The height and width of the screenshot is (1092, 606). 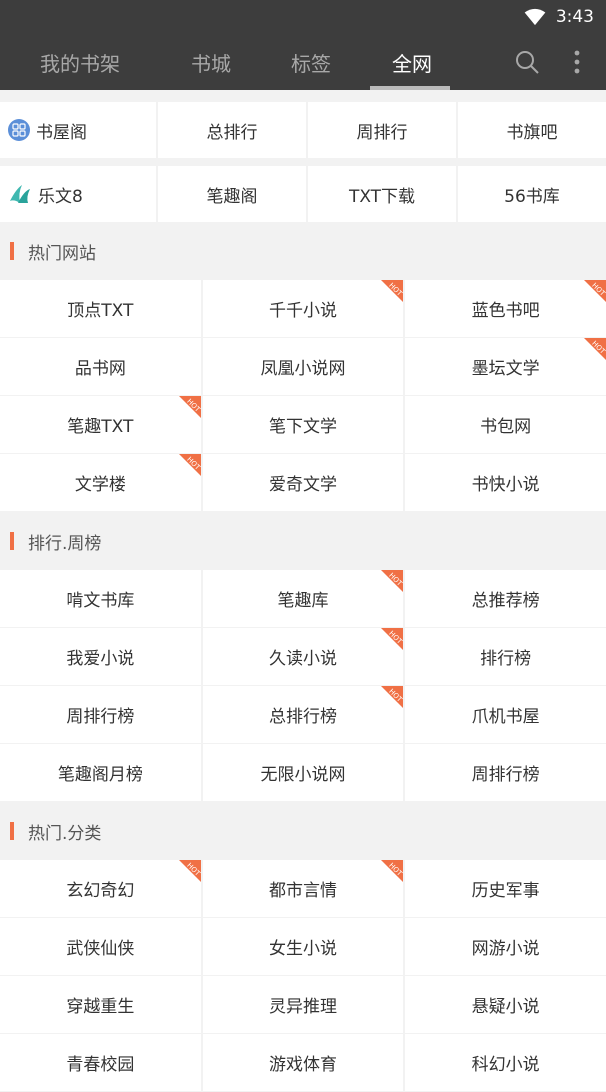 I want to click on grid-item: 笔趣TXT HOT, so click(x=100, y=424).